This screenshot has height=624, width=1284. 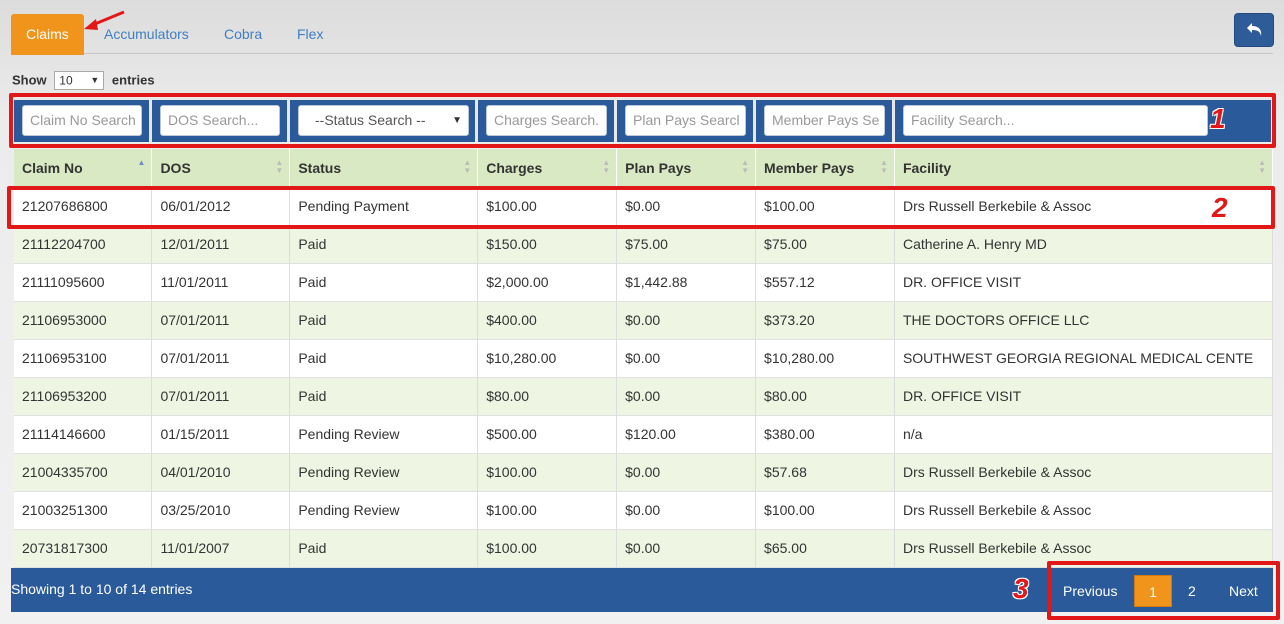 I want to click on cell-charges: $80.00, so click(x=547, y=396).